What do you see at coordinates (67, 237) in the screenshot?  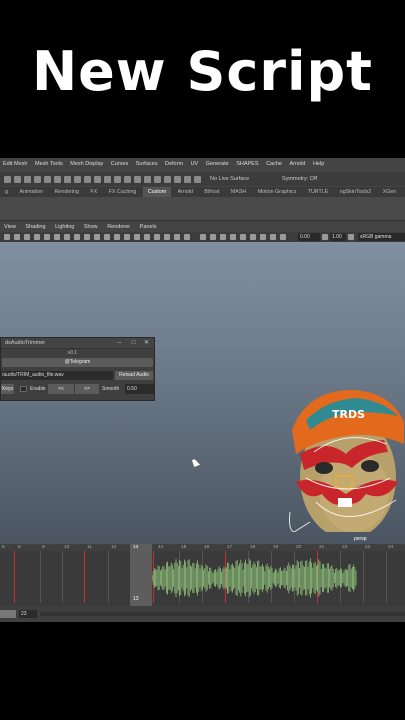 I see `resolution-gate-icon` at bounding box center [67, 237].